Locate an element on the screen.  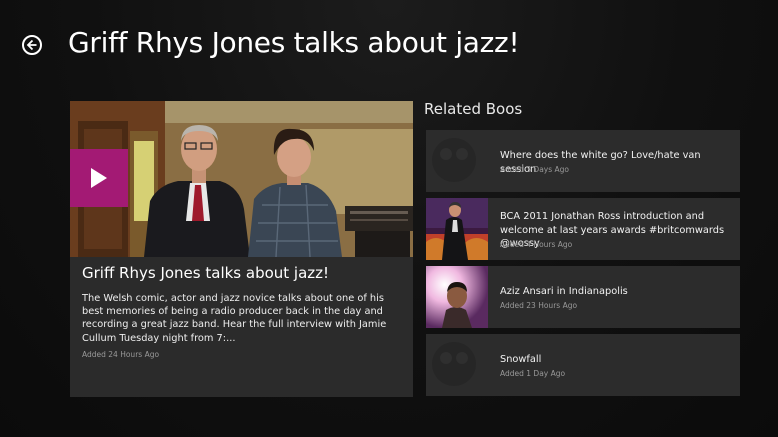
featured-title: Griff Rhys Jones talks about jazz! is located at coordinates (206, 273).